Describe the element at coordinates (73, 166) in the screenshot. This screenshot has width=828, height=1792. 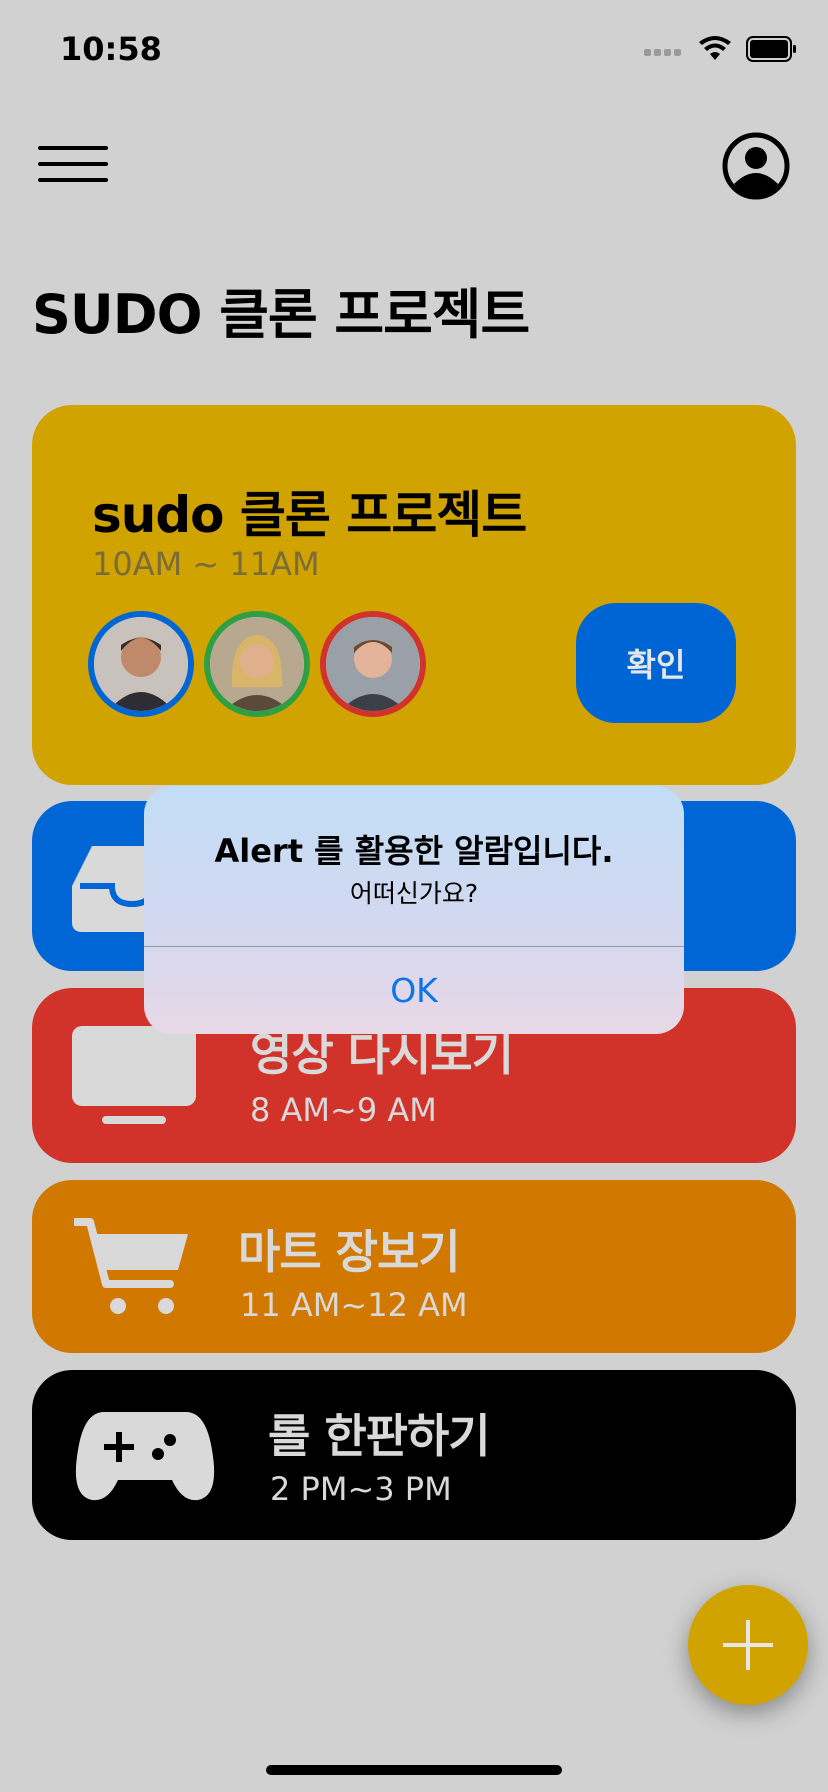
I see `menu-icon` at that location.